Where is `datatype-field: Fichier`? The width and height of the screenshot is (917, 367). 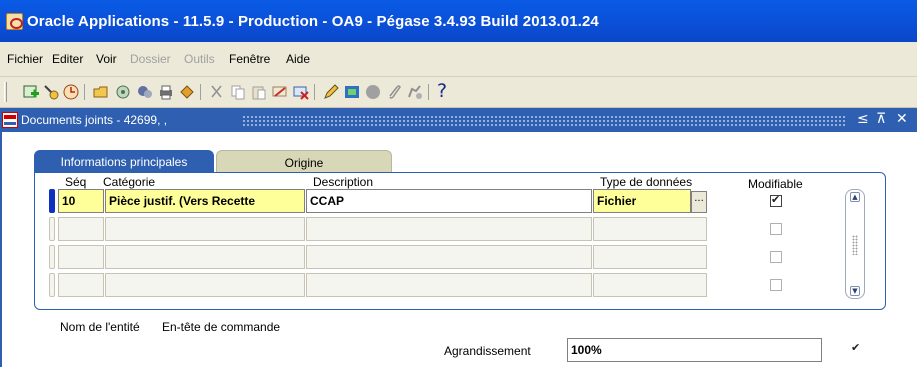 datatype-field: Fichier is located at coordinates (642, 201).